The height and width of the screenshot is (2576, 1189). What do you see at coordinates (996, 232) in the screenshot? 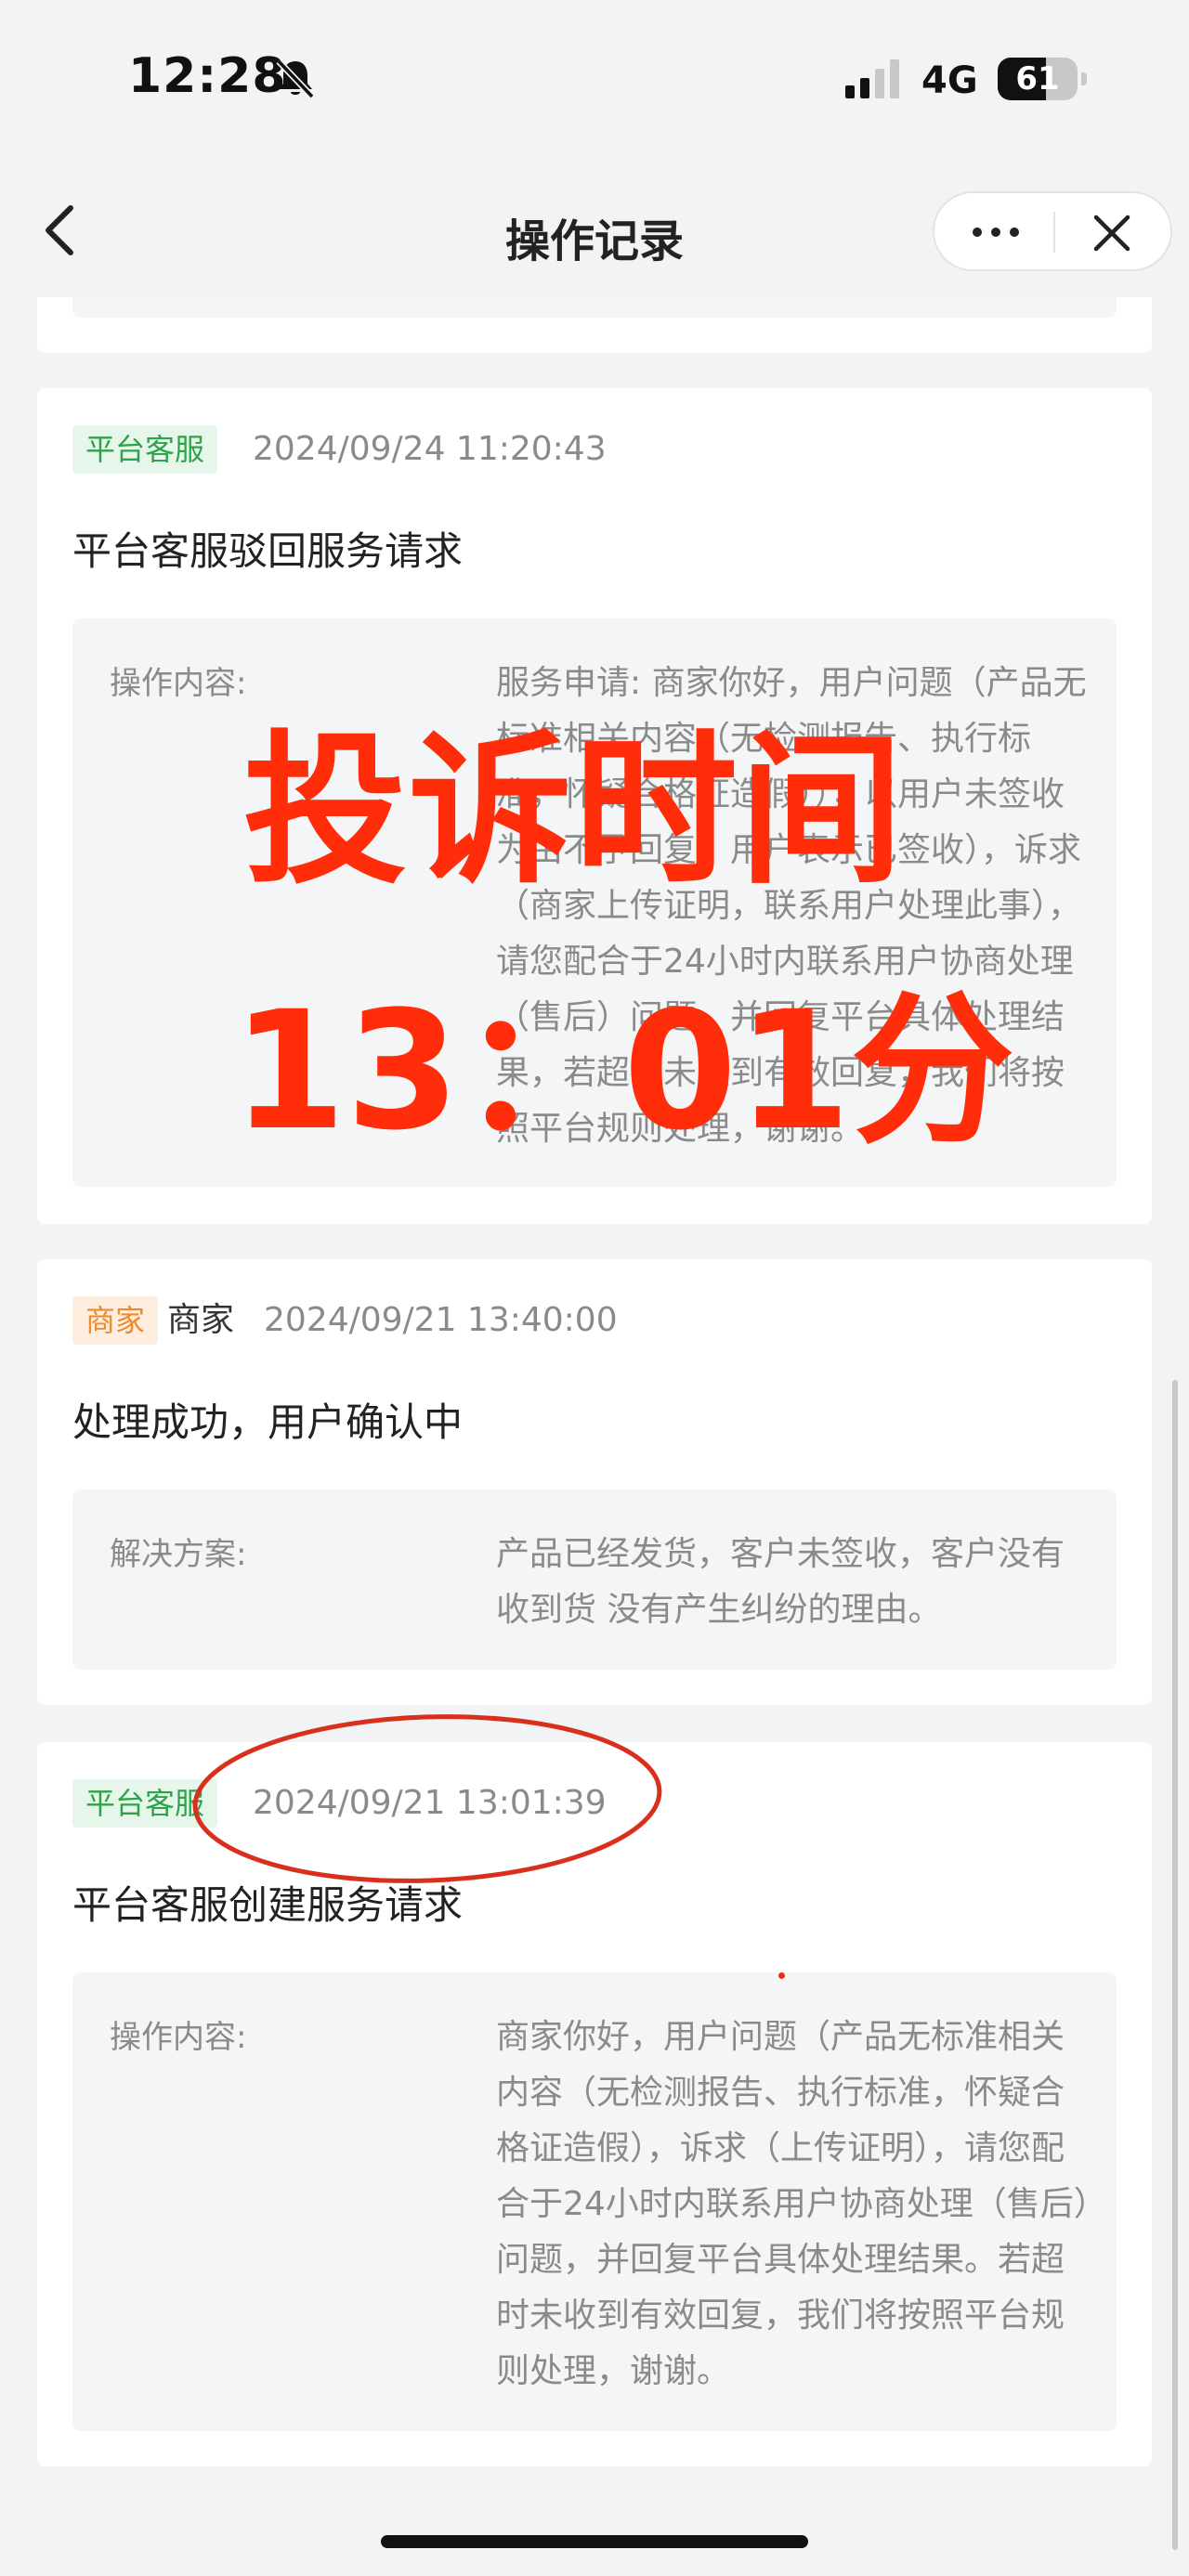
I see `more-icon` at bounding box center [996, 232].